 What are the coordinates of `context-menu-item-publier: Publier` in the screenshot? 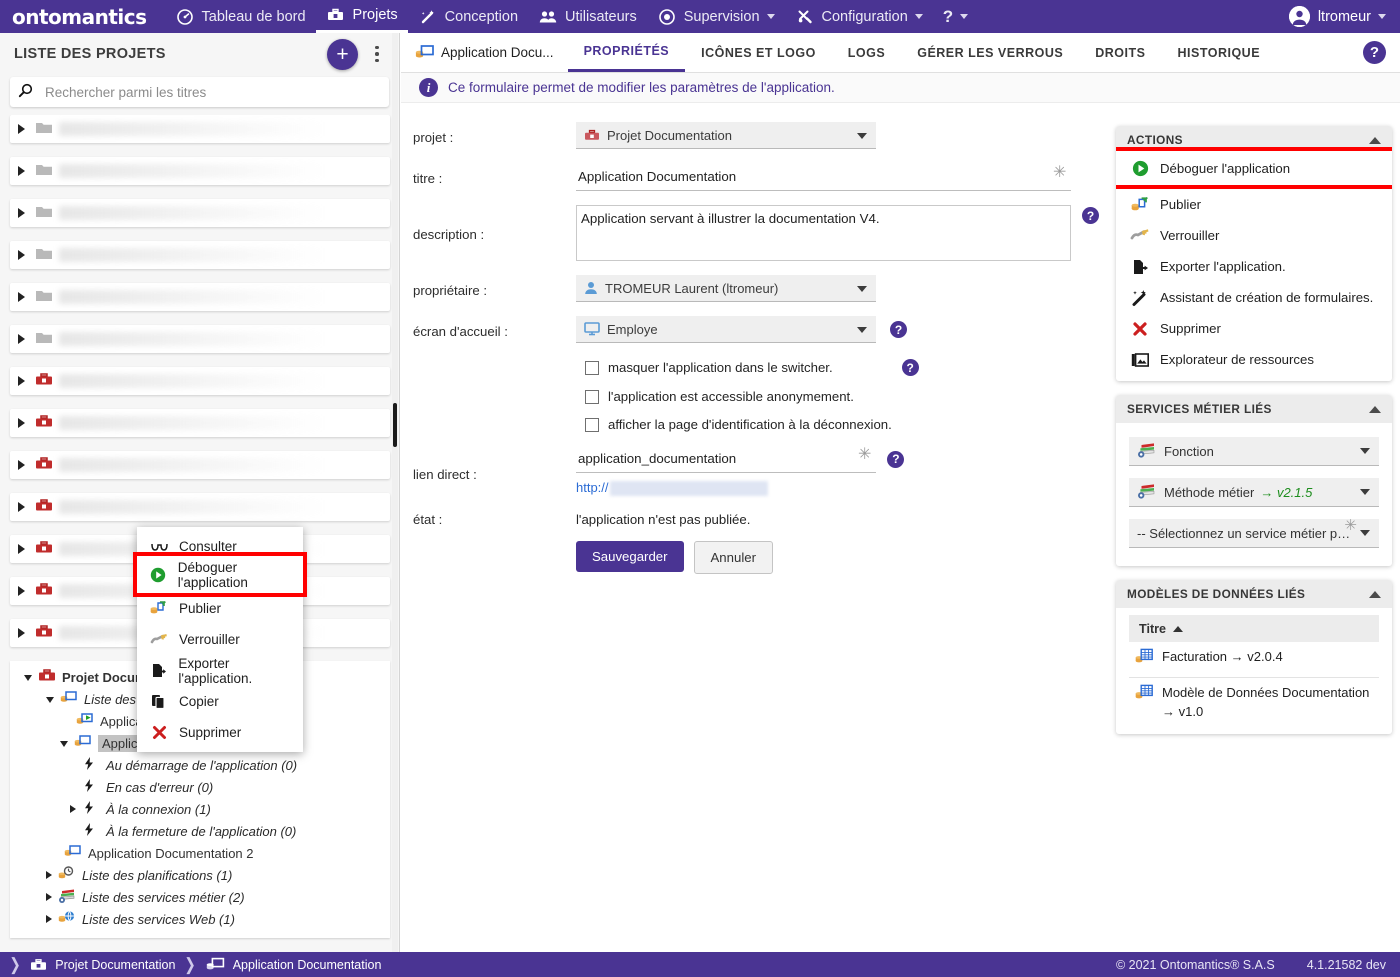 It's located at (220, 608).